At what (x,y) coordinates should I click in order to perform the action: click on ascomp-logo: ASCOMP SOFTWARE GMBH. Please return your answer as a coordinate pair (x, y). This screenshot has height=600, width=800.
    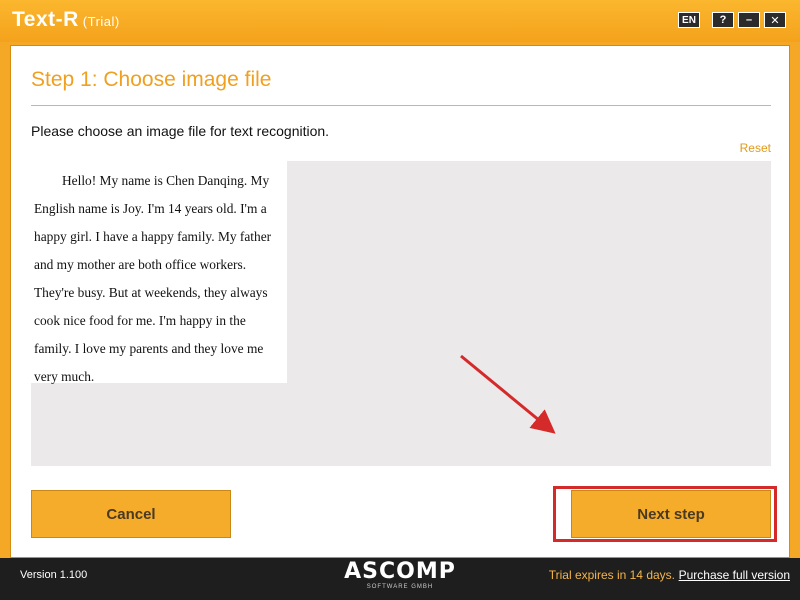
    Looking at the image, I should click on (400, 577).